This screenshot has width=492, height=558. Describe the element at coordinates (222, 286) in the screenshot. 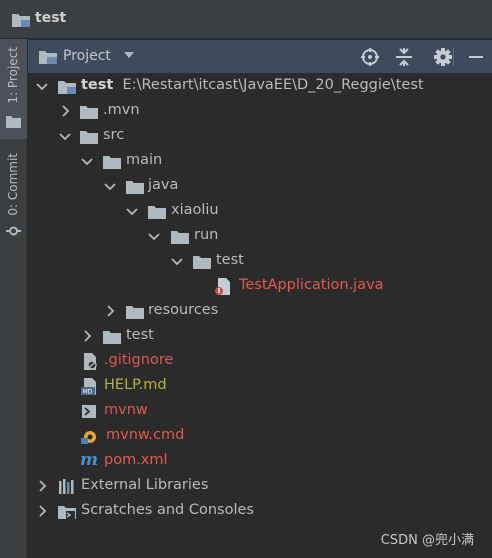

I see `java-file-icon` at that location.